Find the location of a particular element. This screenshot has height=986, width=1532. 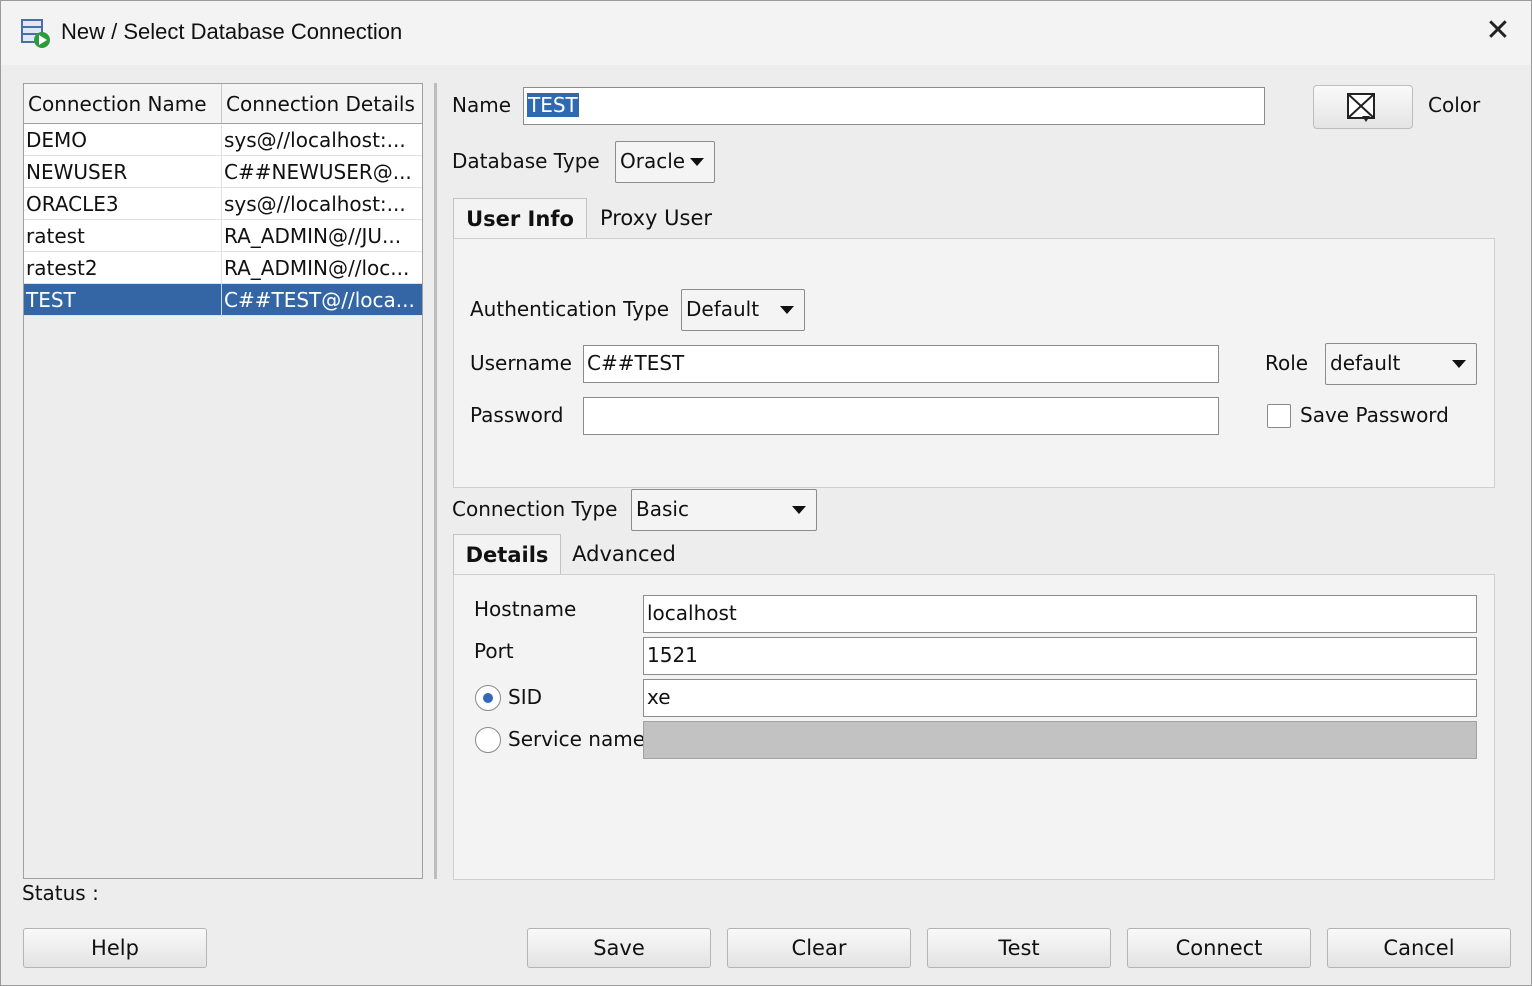

role-select: default is located at coordinates (1401, 364).